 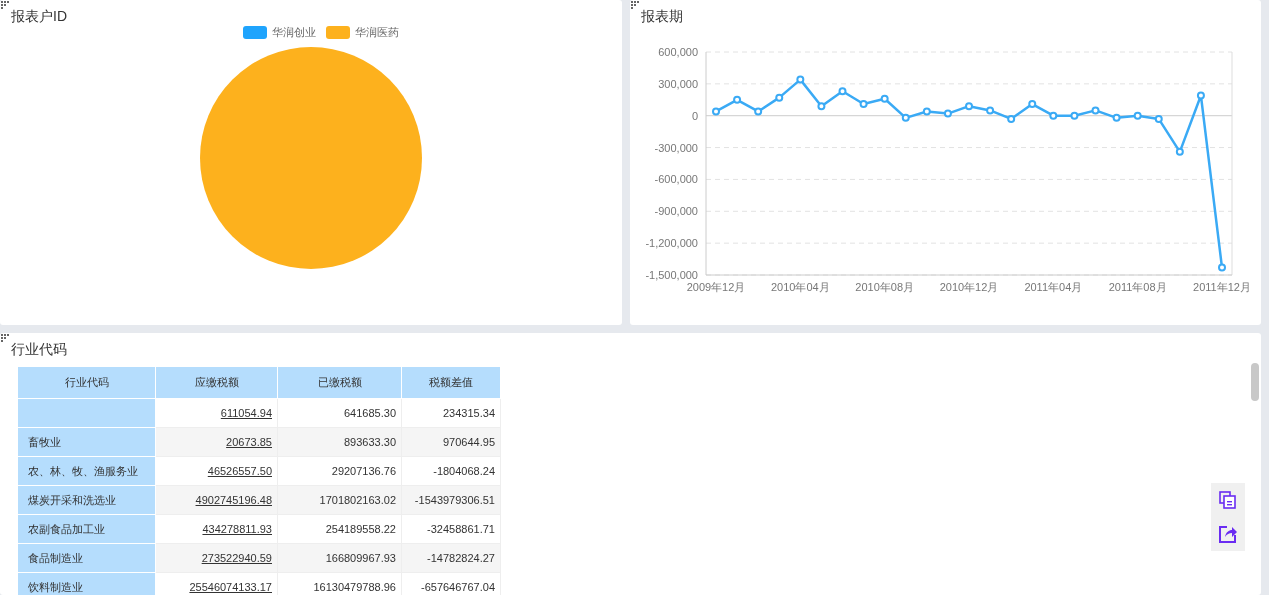 I want to click on scrollbar-thumb, so click(x=1255, y=382).